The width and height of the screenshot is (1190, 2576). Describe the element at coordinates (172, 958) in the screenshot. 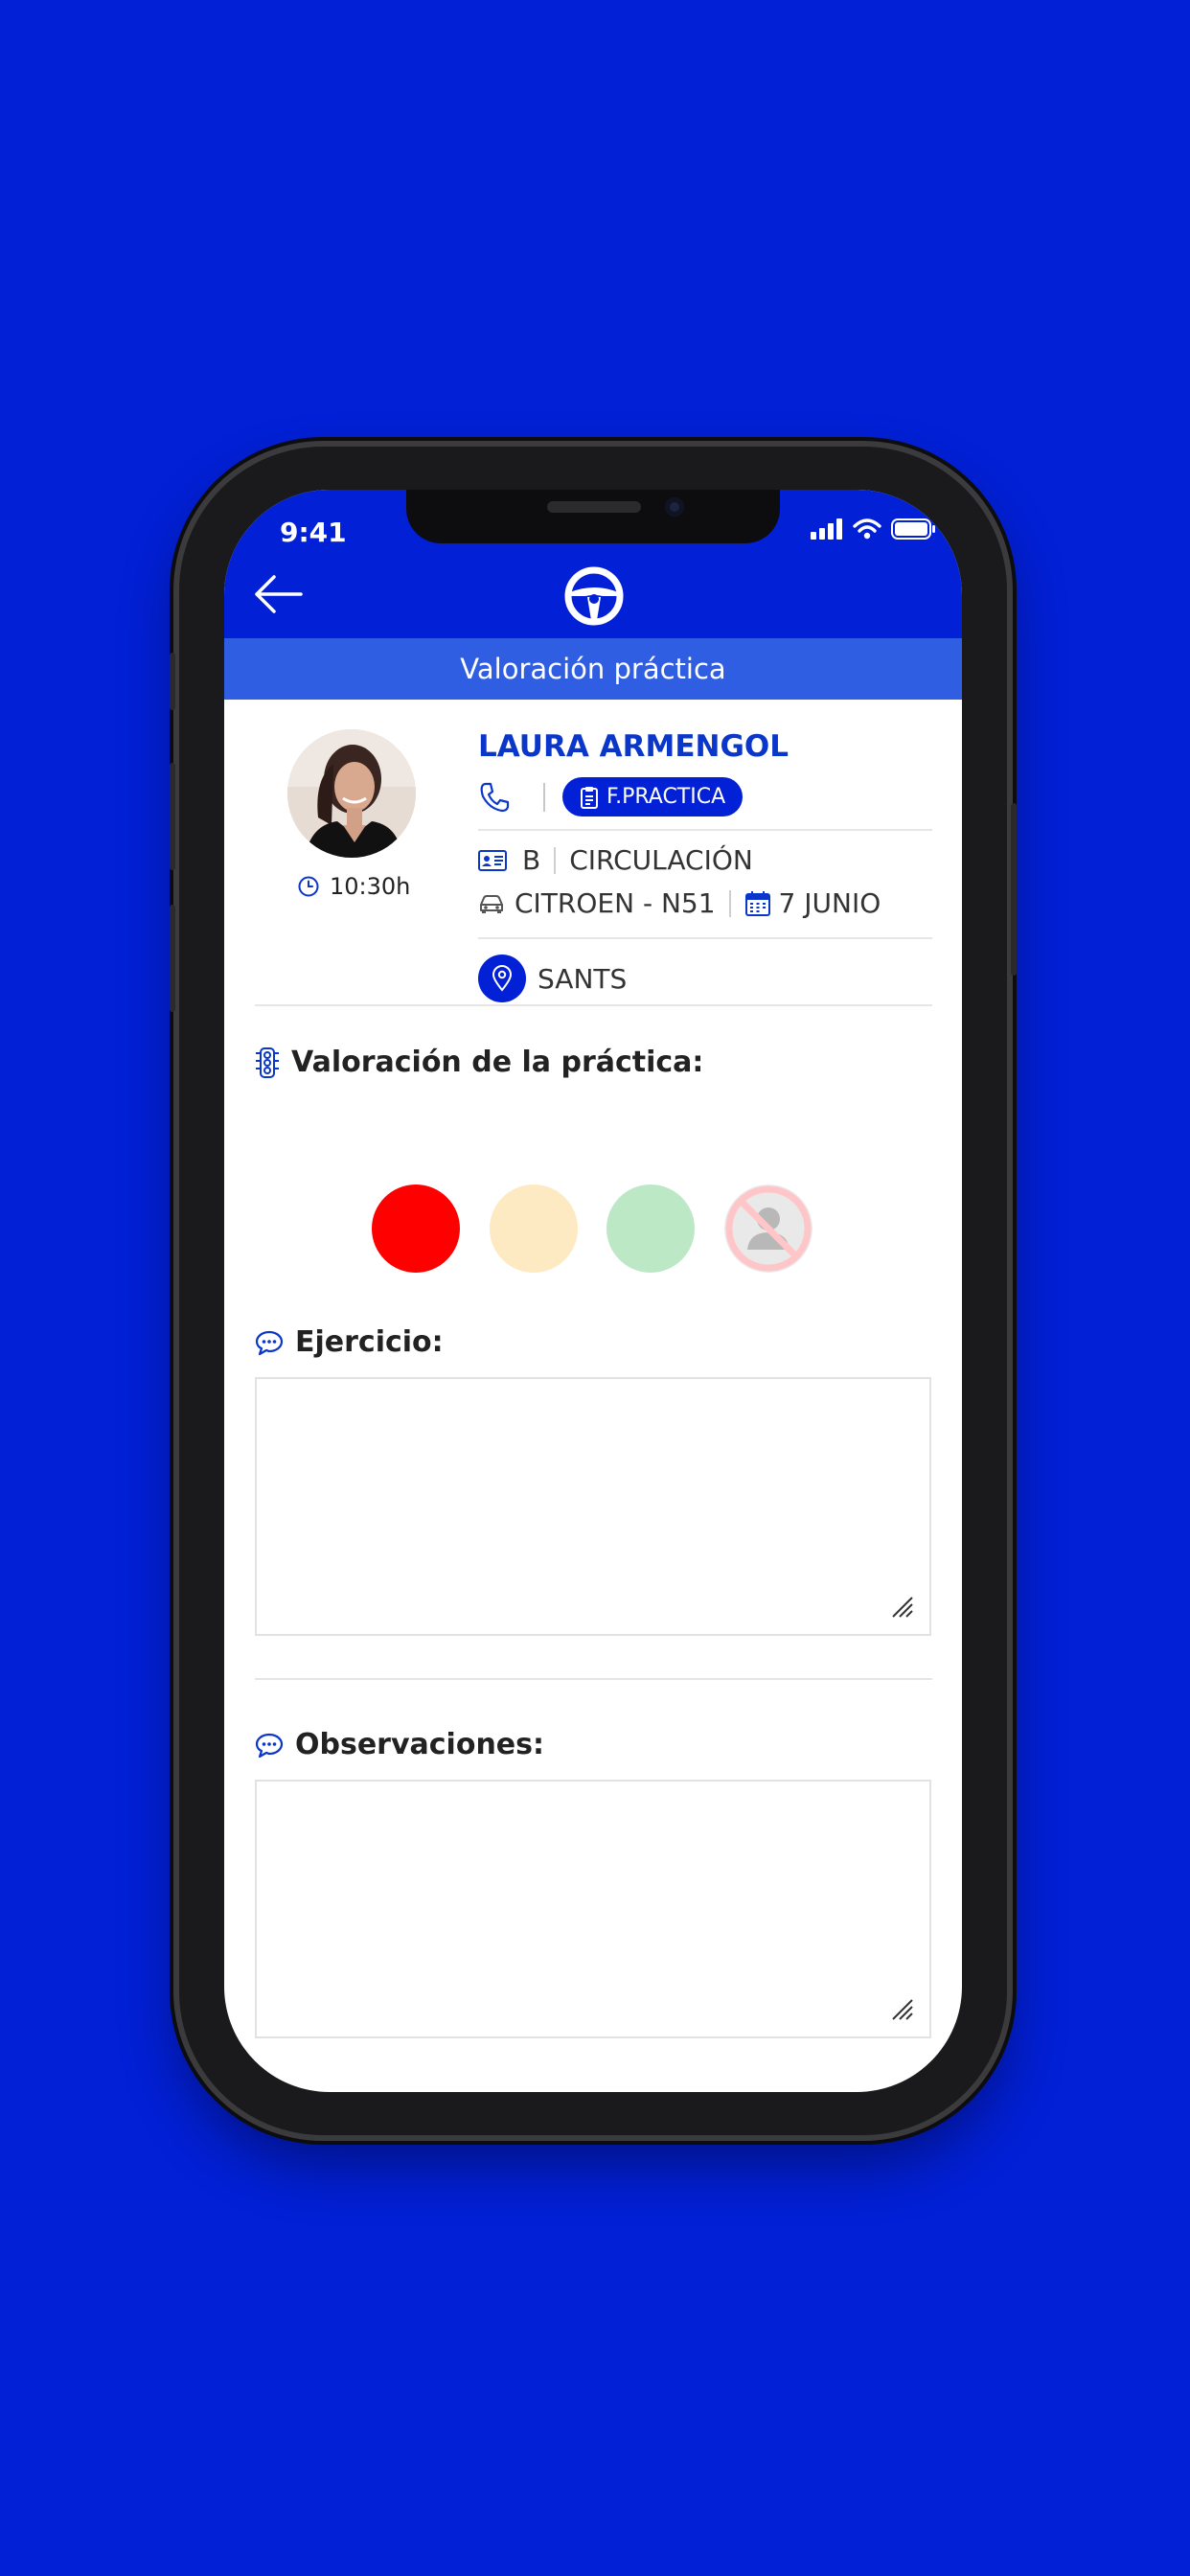

I see `volume-down-button` at that location.